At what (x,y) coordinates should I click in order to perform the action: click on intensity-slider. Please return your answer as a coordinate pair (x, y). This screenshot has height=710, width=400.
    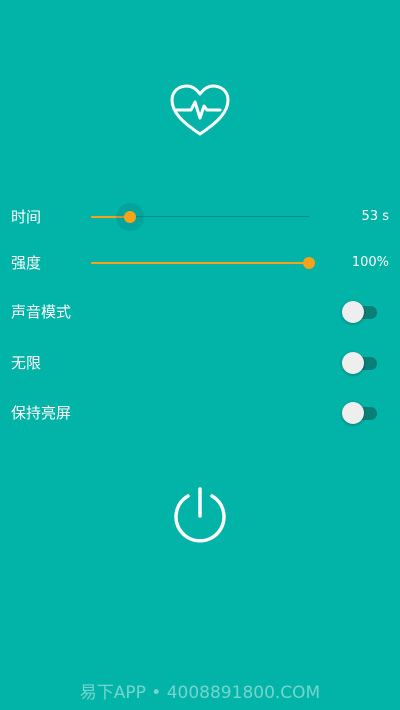
    Looking at the image, I should click on (203, 263).